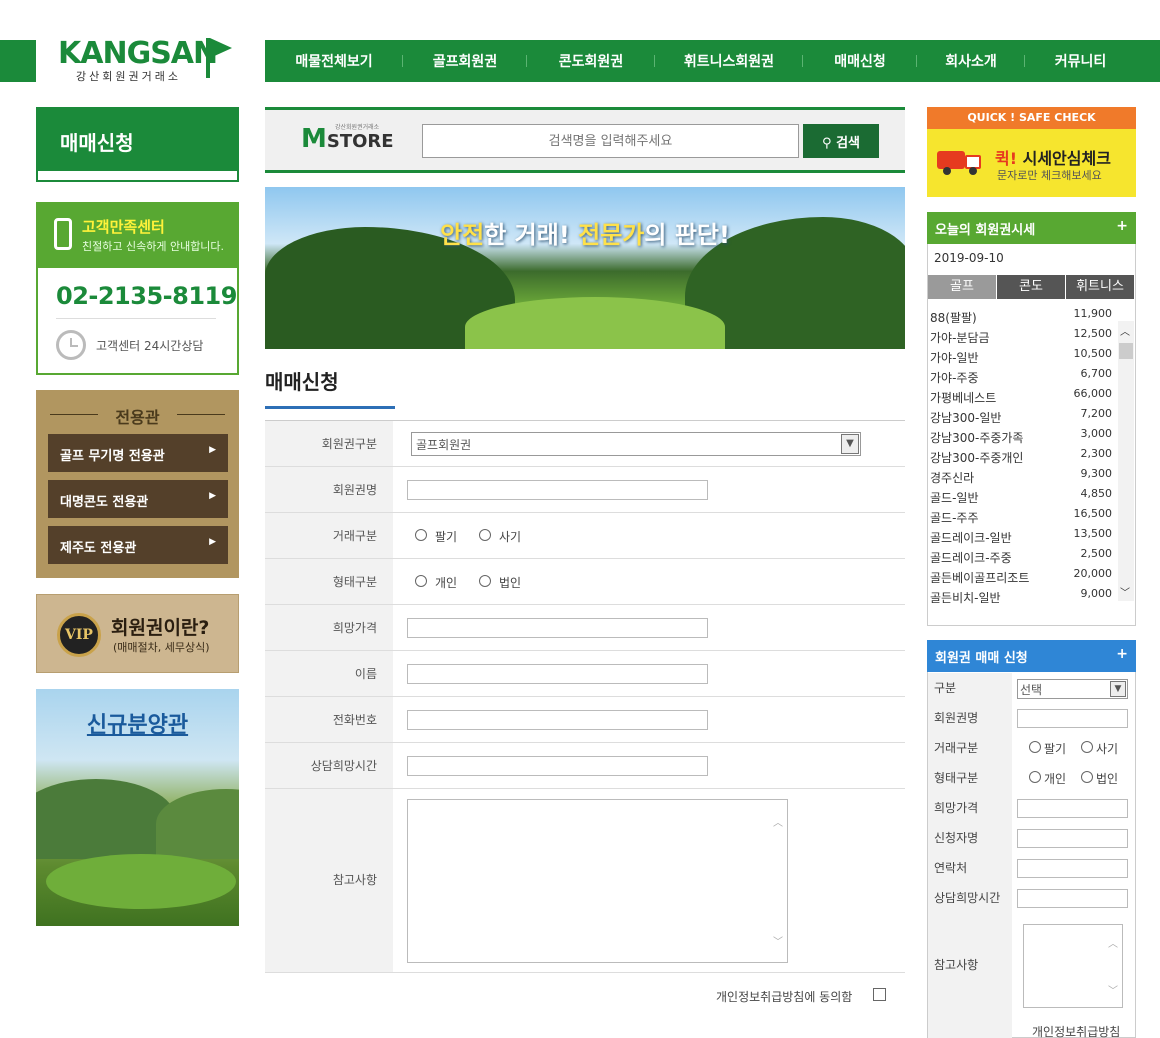 This screenshot has width=1160, height=1038. I want to click on rate-row: 가야-분담금 12,500, so click(1023, 337).